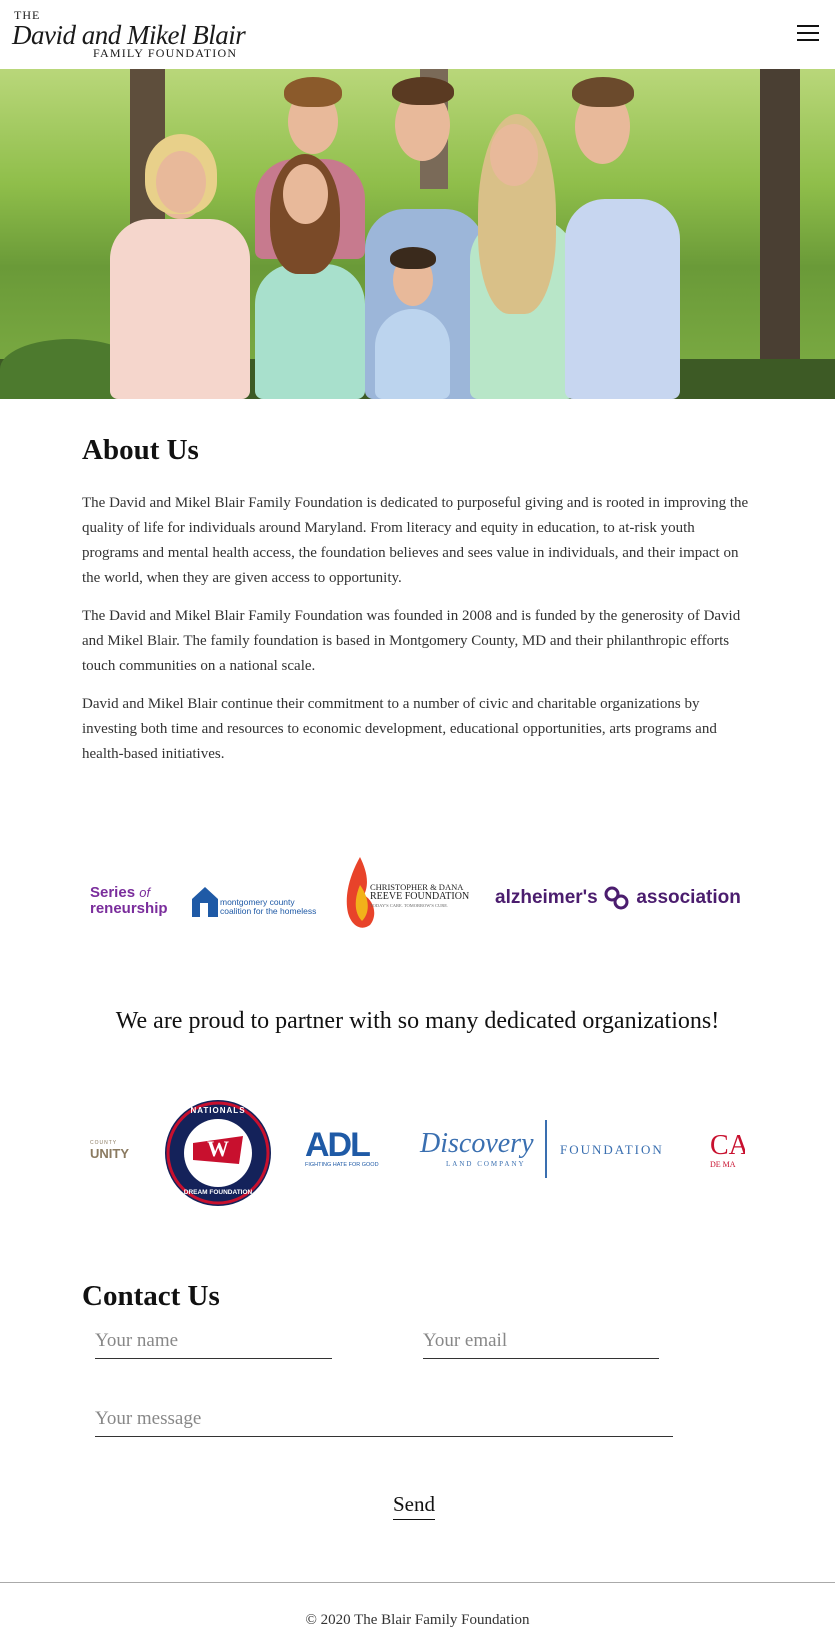 The image size is (835, 1646). Describe the element at coordinates (213, 1344) in the screenshot. I see `name-input` at that location.